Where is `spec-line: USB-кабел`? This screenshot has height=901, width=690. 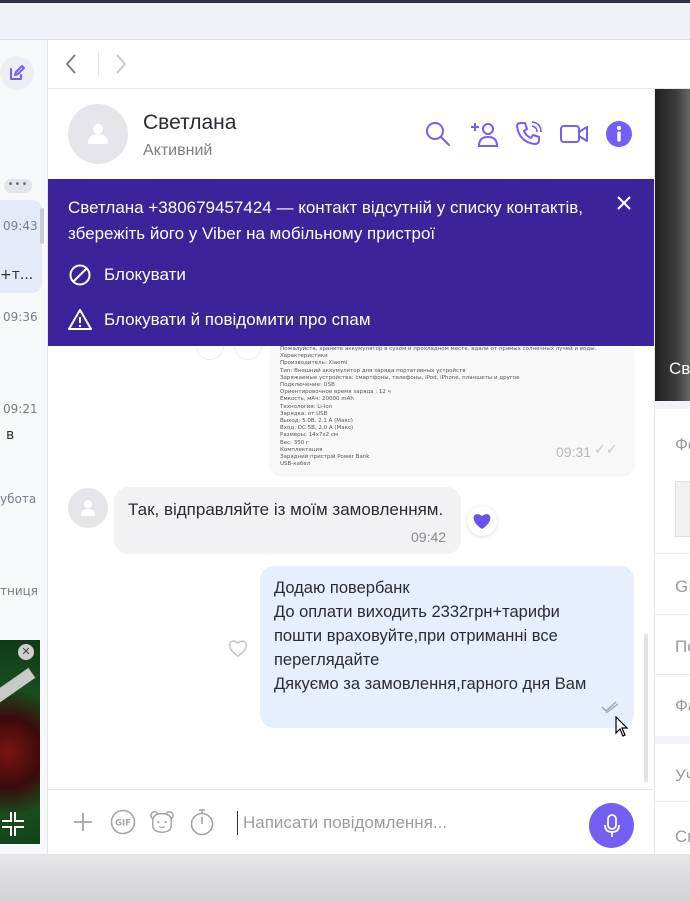 spec-line: USB-кабел is located at coordinates (295, 464).